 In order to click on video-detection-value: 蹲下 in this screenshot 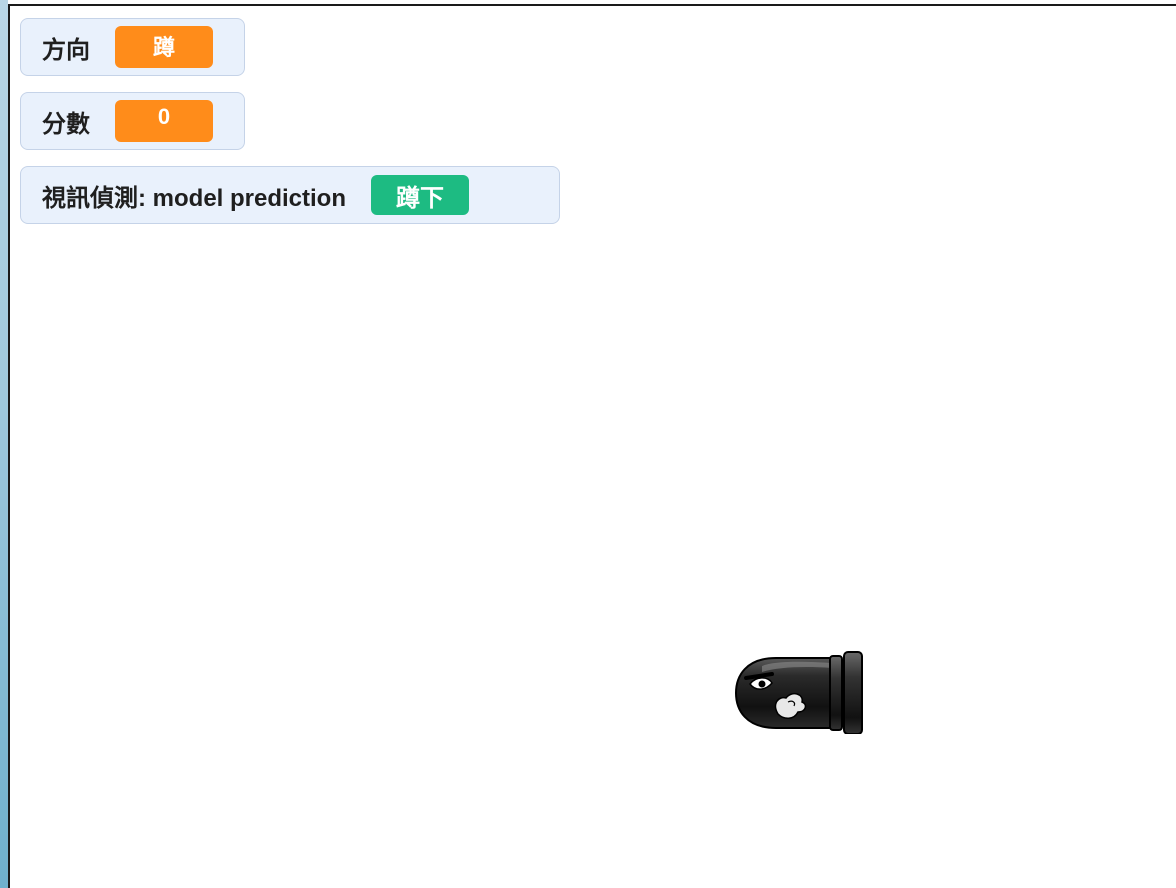, I will do `click(420, 195)`.